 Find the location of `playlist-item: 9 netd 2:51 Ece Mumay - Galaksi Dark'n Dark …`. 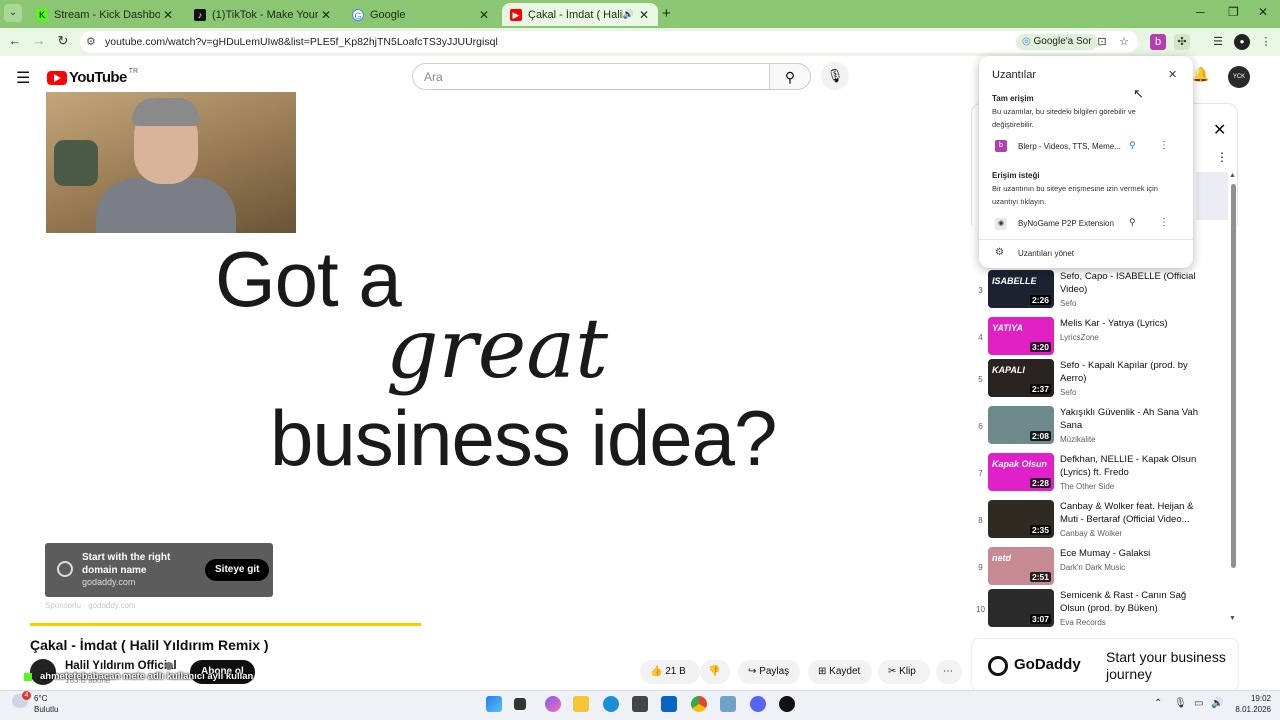

playlist-item: 9 netd 2:51 Ece Mumay - Galaksi Dark'n Dark … is located at coordinates (1101, 569).